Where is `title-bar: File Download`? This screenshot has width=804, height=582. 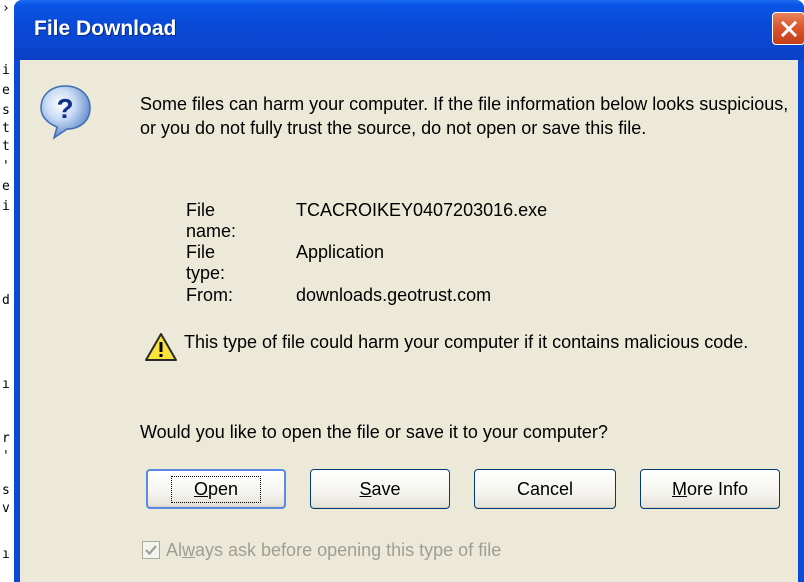 title-bar: File Download is located at coordinates (409, 30).